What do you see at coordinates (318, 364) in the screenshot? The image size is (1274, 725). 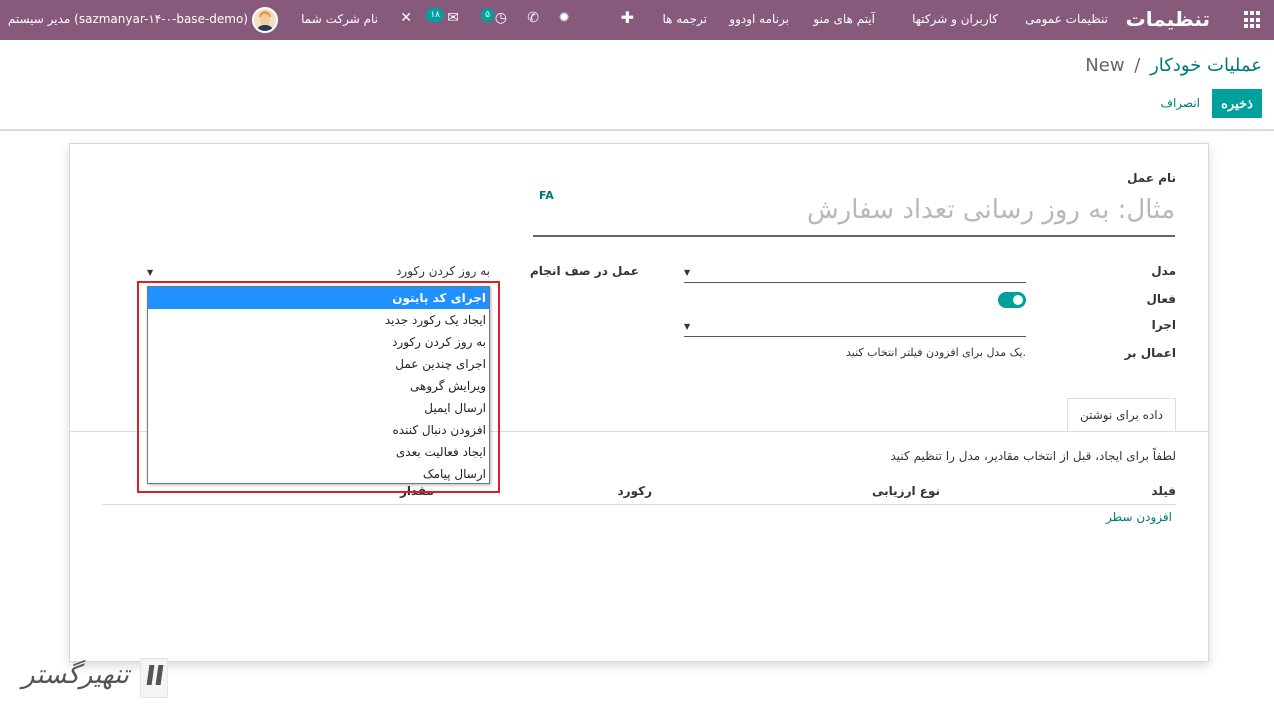 I see `option-multiple-actions: اجرای چندین عمل` at bounding box center [318, 364].